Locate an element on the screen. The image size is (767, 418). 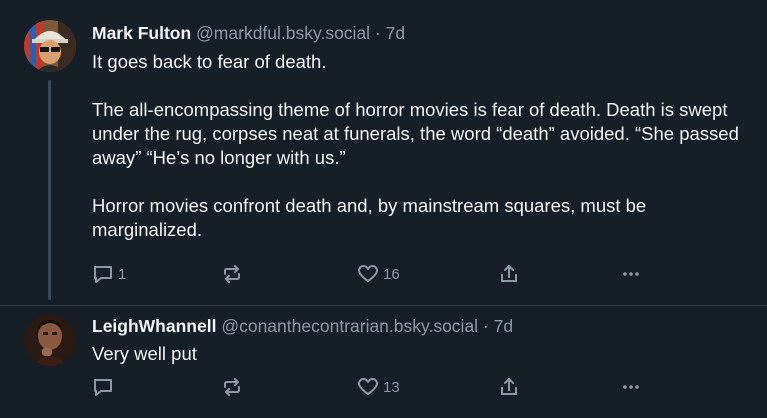
like-button: 13 is located at coordinates (378, 387).